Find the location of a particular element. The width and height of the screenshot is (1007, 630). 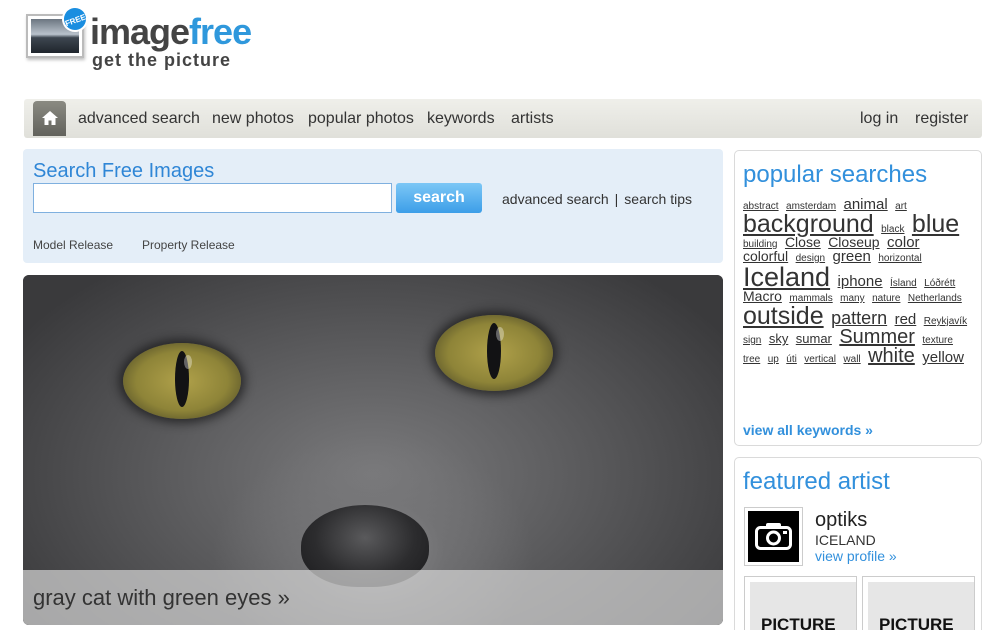

keyword-tag: sky is located at coordinates (779, 338).